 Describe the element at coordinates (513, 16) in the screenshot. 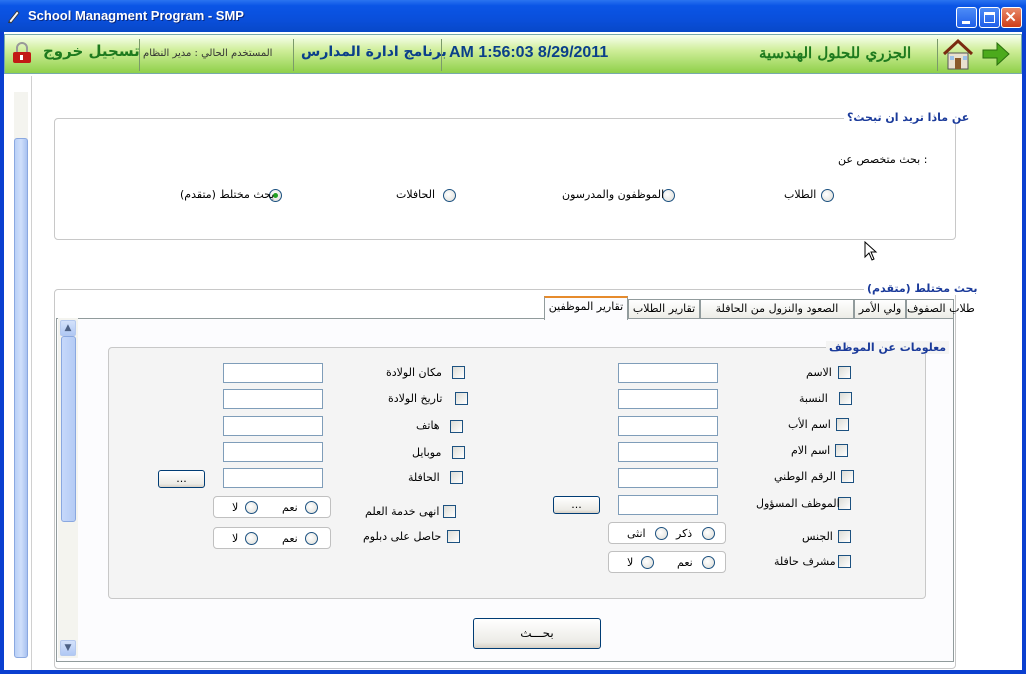

I see `title-bar: School Managment Program - SMP` at that location.